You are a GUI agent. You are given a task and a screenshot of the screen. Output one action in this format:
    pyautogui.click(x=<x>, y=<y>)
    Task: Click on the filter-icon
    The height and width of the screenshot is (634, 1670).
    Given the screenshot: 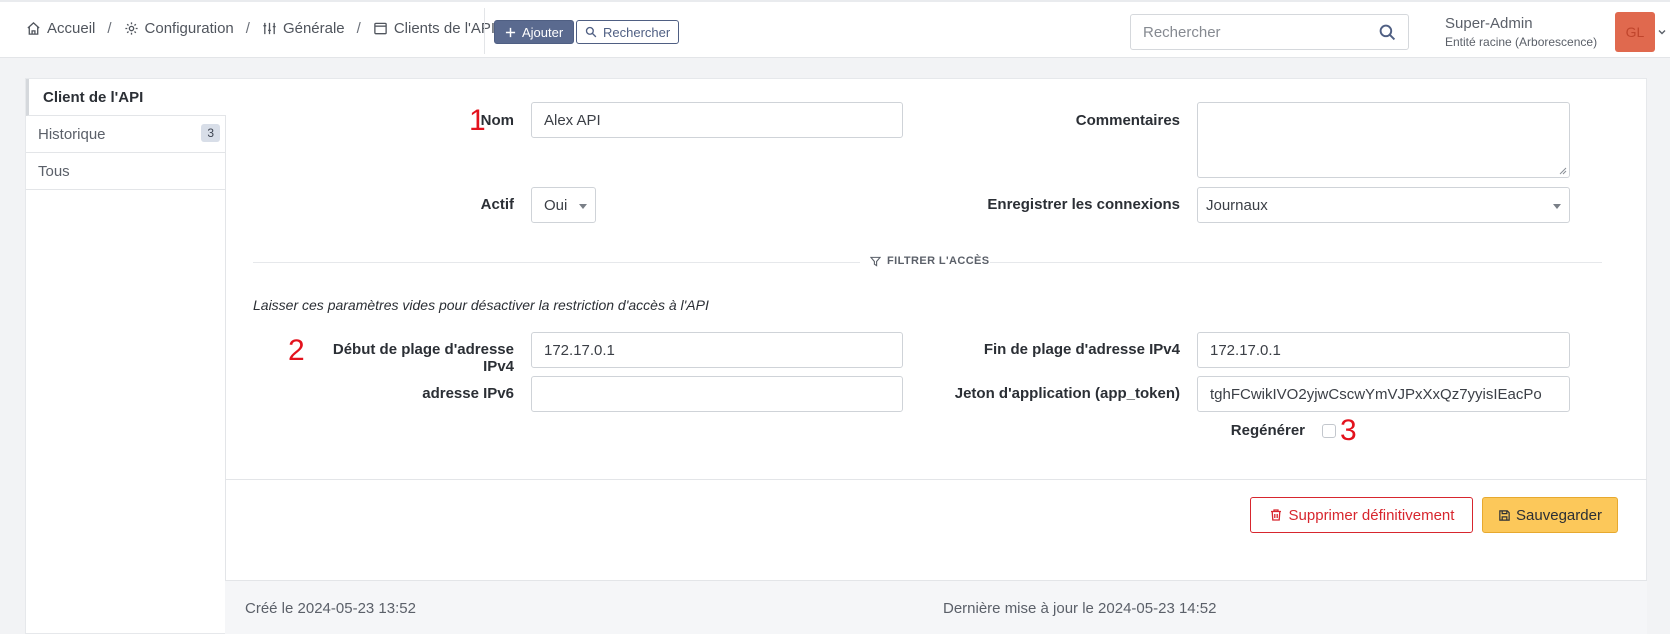 What is the action you would take?
    pyautogui.click(x=875, y=261)
    